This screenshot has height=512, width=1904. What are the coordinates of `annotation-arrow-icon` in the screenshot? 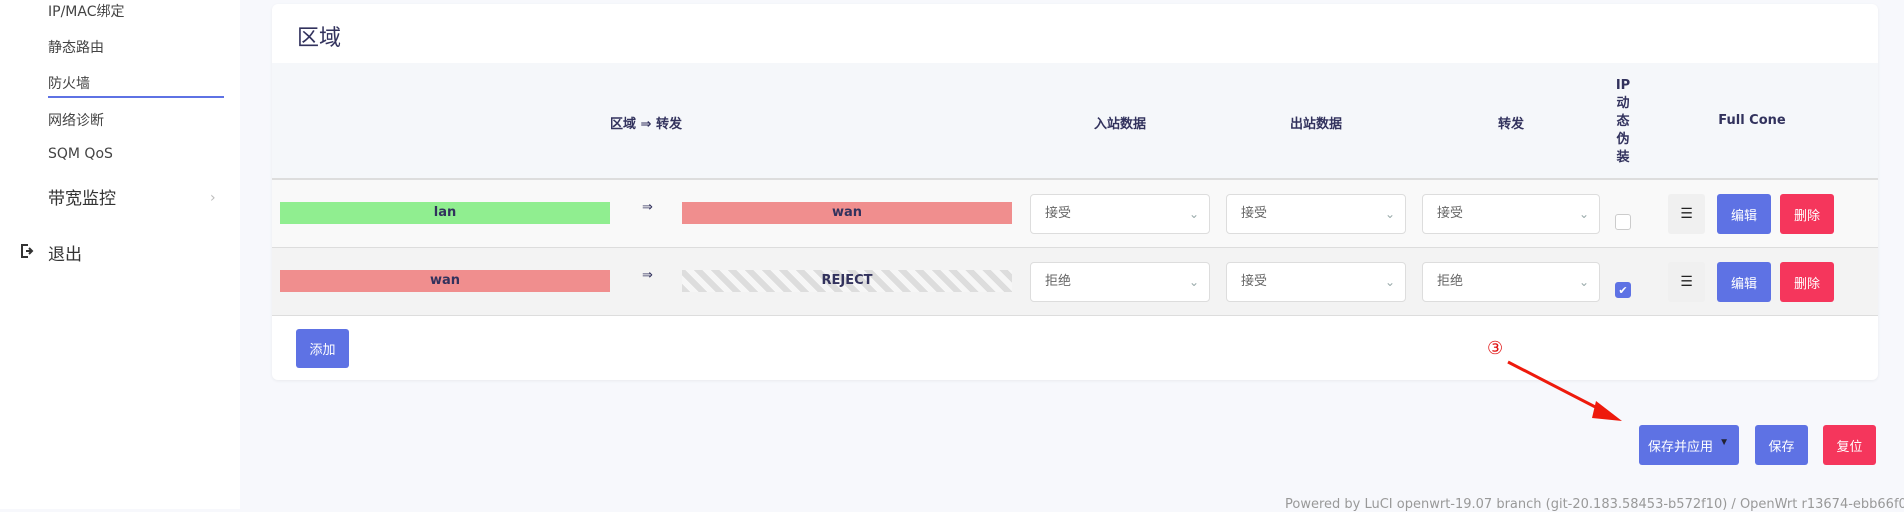 It's located at (1564, 390).